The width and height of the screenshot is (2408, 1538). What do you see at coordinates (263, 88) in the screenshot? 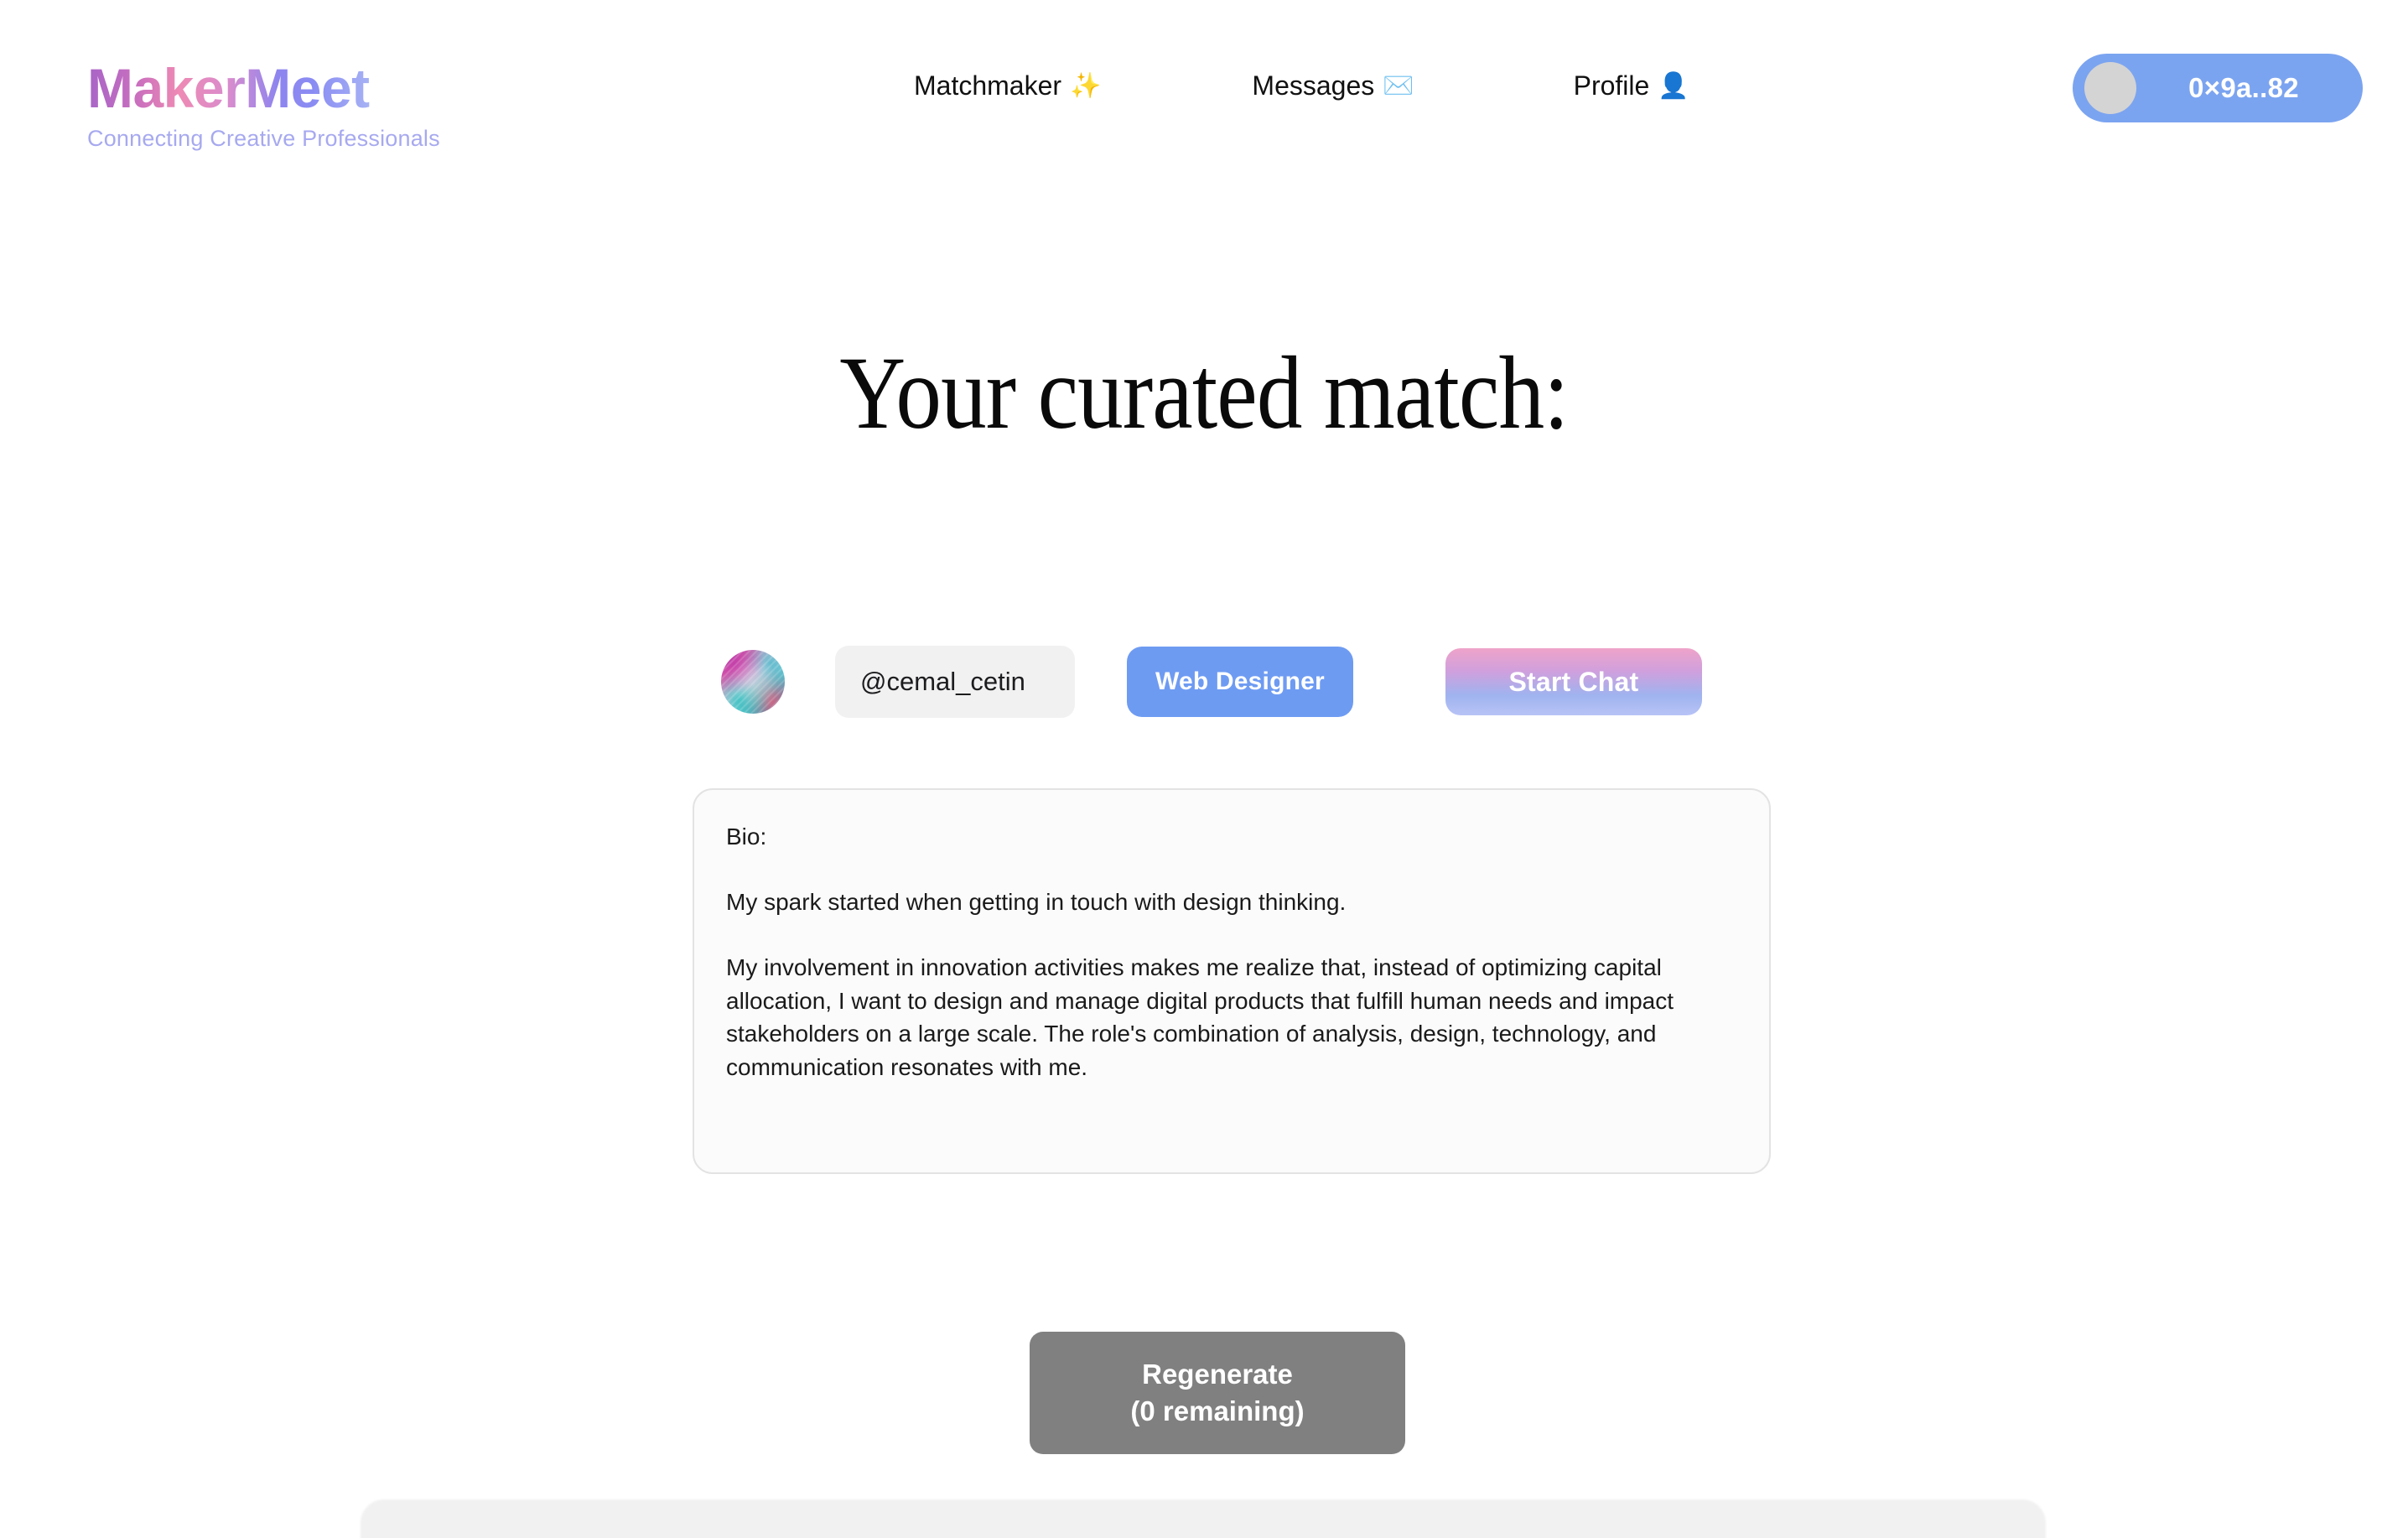
I see `brand-logo: MakerMeet` at bounding box center [263, 88].